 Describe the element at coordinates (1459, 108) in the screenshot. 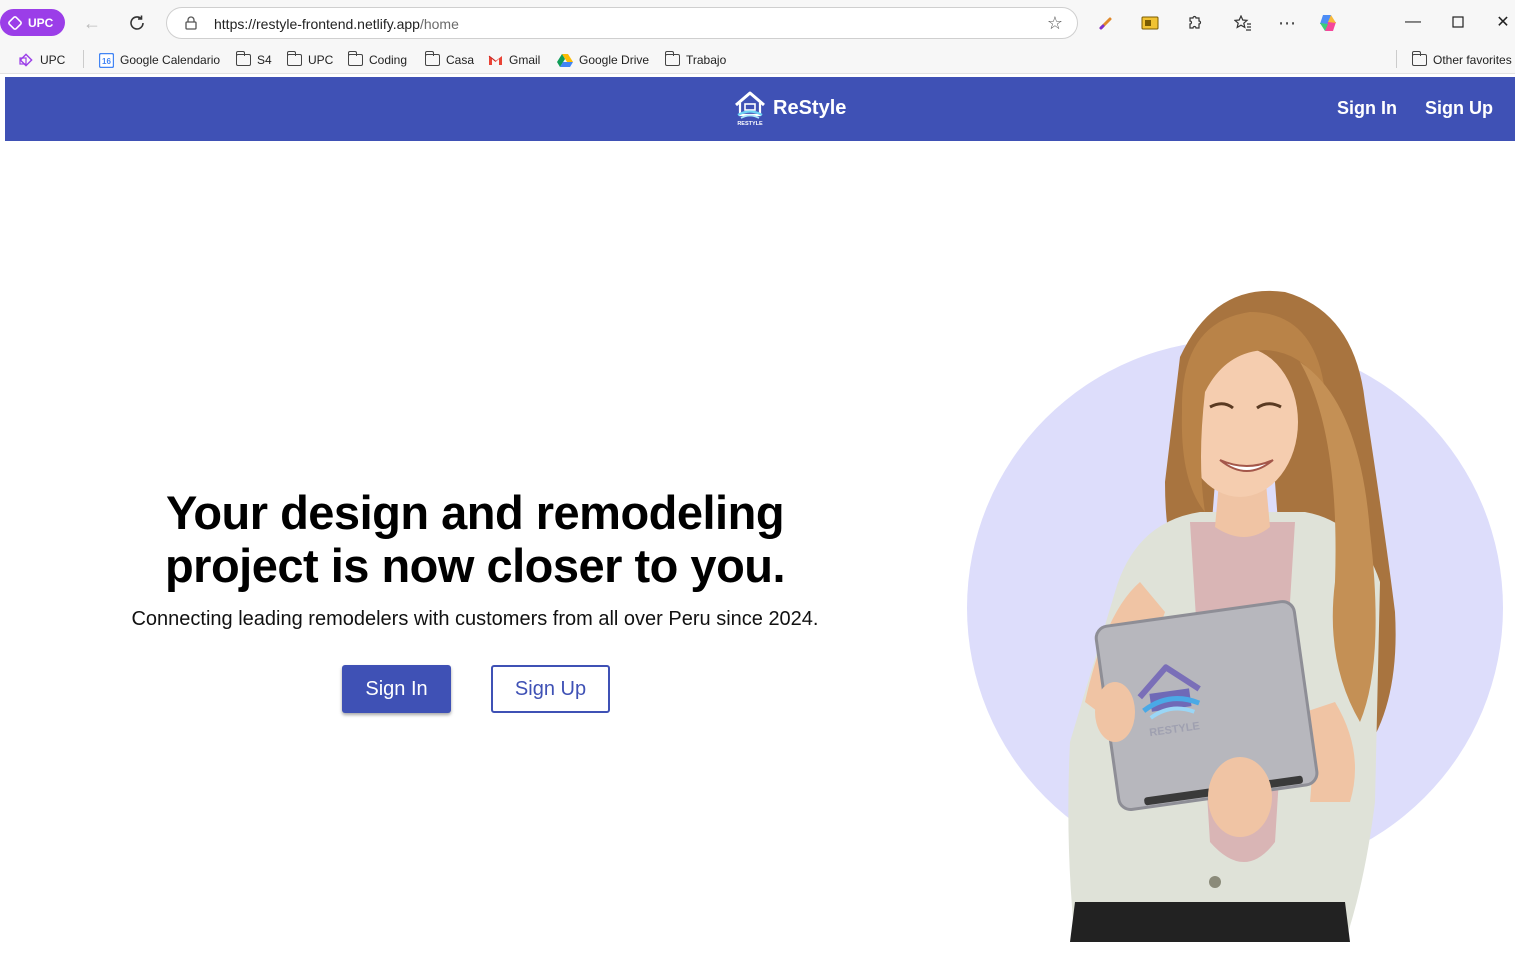

I see `nav-sign-up-link: Sign Up` at that location.